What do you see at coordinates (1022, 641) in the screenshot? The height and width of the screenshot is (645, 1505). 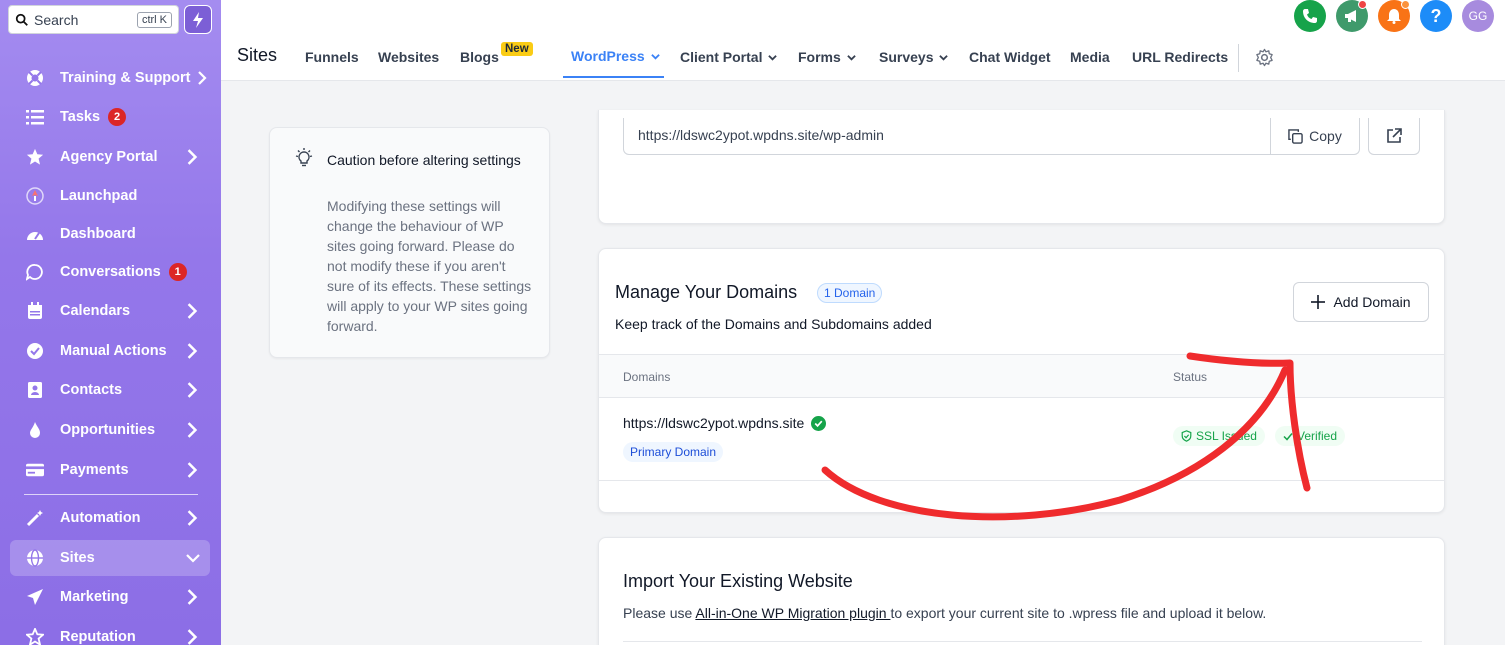 I see `divider` at bounding box center [1022, 641].